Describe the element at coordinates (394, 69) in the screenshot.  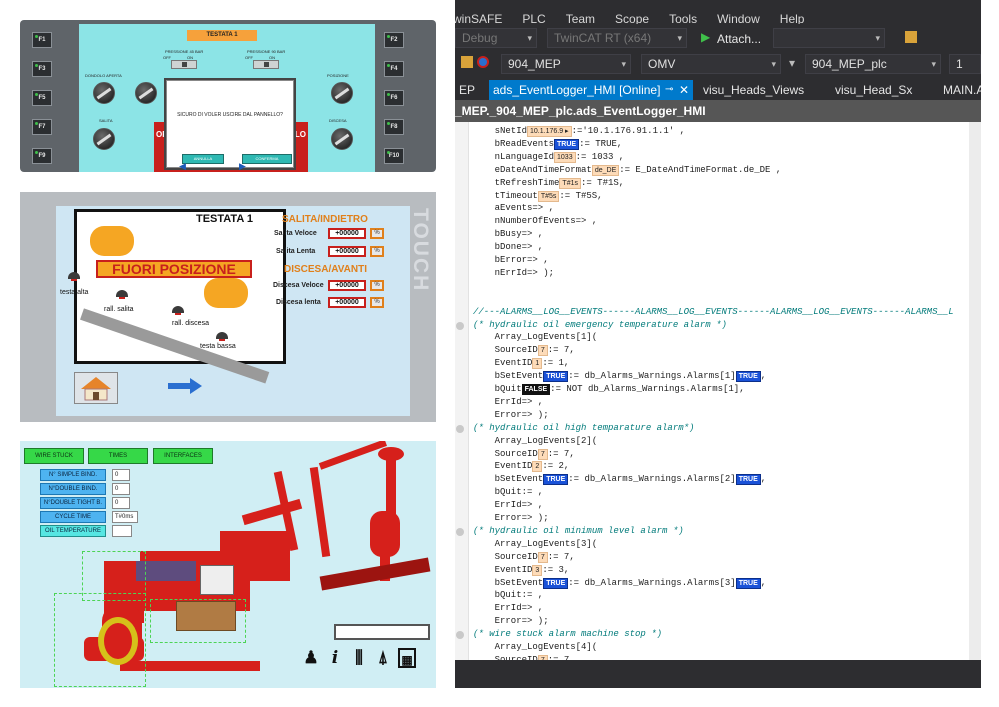
I see `function-key-f4: F4` at that location.